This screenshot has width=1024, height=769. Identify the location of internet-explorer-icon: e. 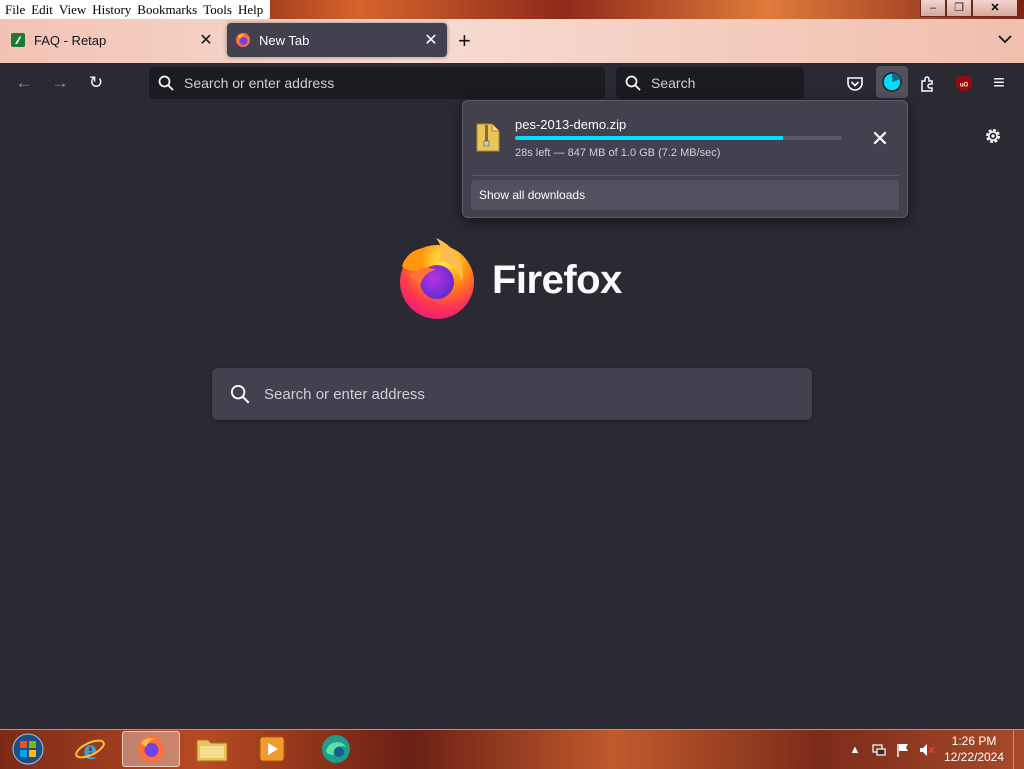
(90, 749).